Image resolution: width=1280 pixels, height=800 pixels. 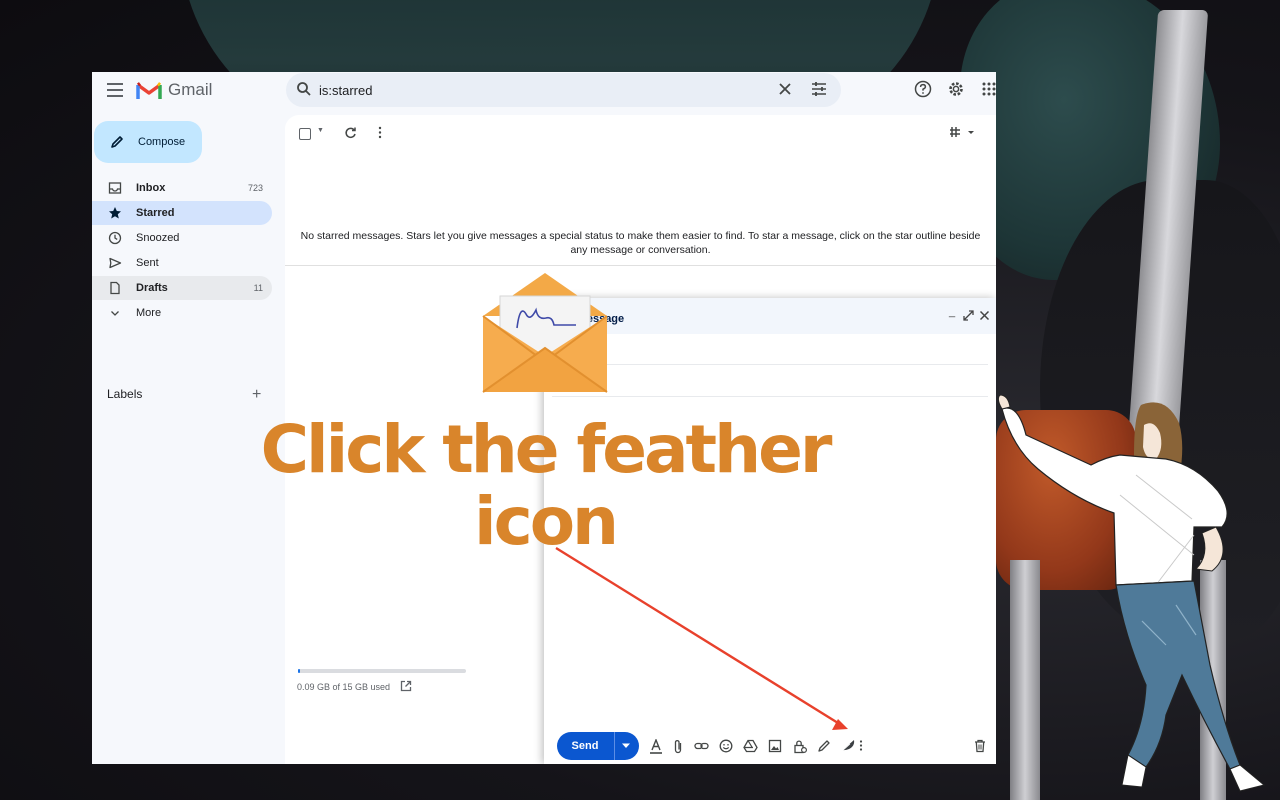 What do you see at coordinates (1131, 593) in the screenshot?
I see `woman-illustration` at bounding box center [1131, 593].